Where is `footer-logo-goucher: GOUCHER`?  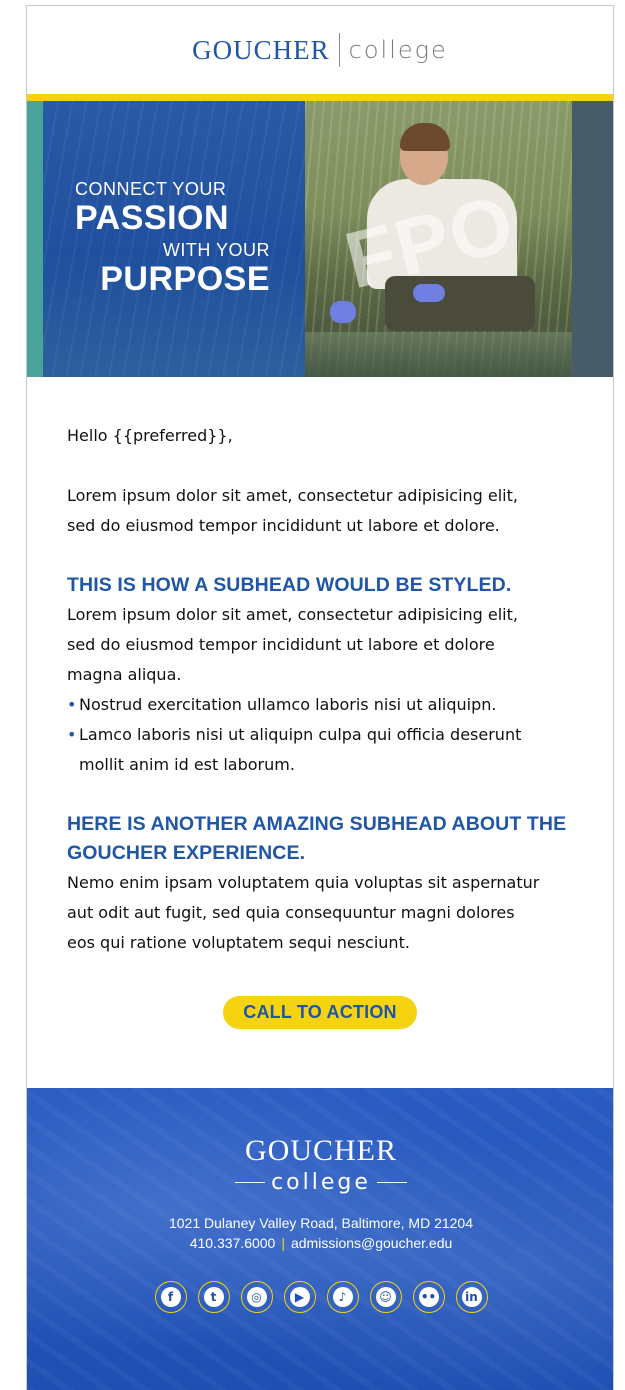
footer-logo-goucher: GOUCHER is located at coordinates (320, 1151).